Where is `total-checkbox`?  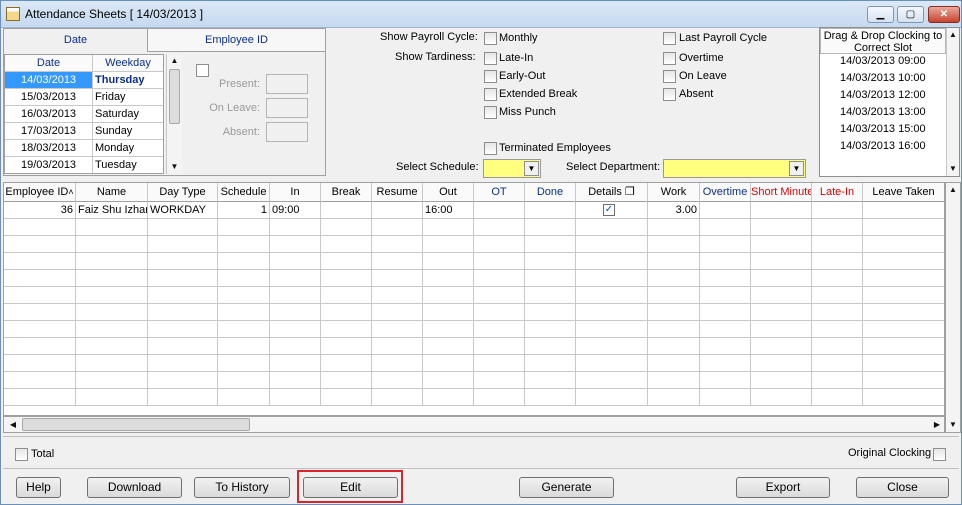 total-checkbox is located at coordinates (21, 454).